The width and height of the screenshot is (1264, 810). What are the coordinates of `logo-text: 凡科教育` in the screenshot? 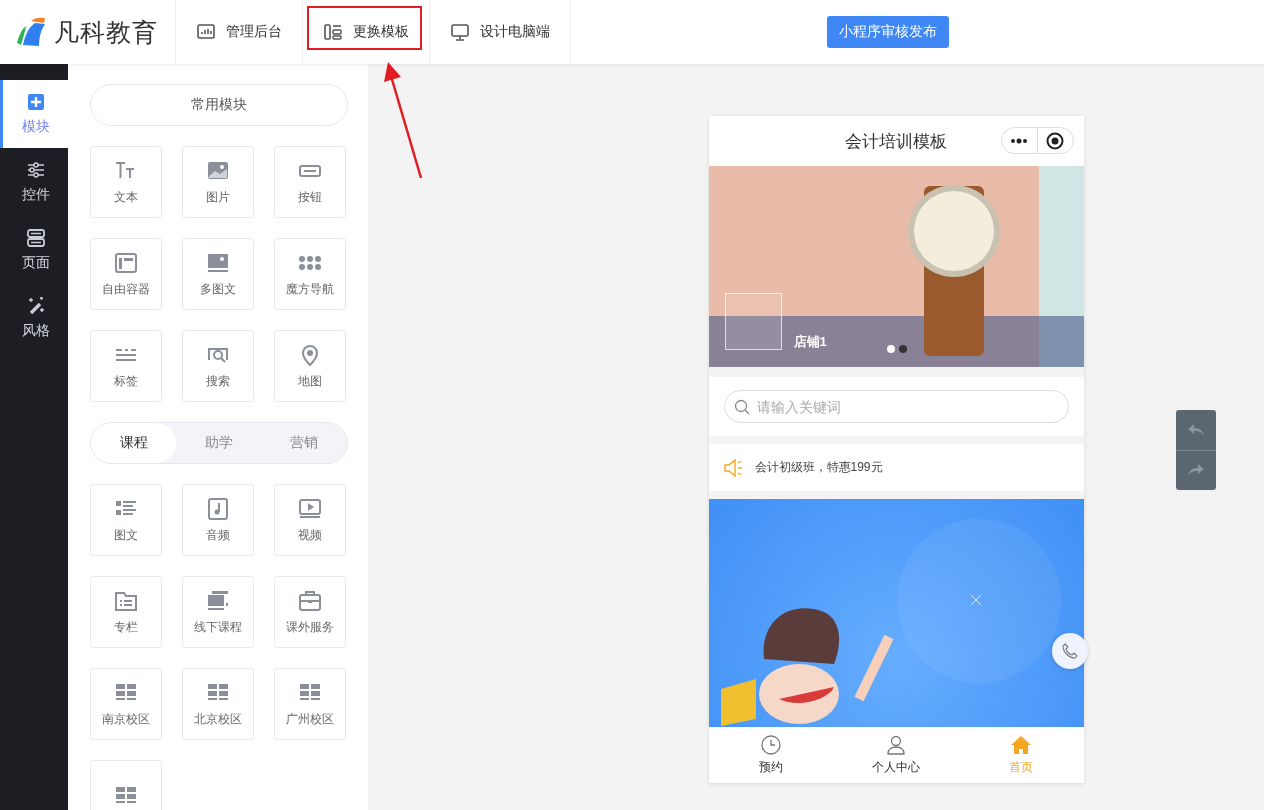 It's located at (106, 32).